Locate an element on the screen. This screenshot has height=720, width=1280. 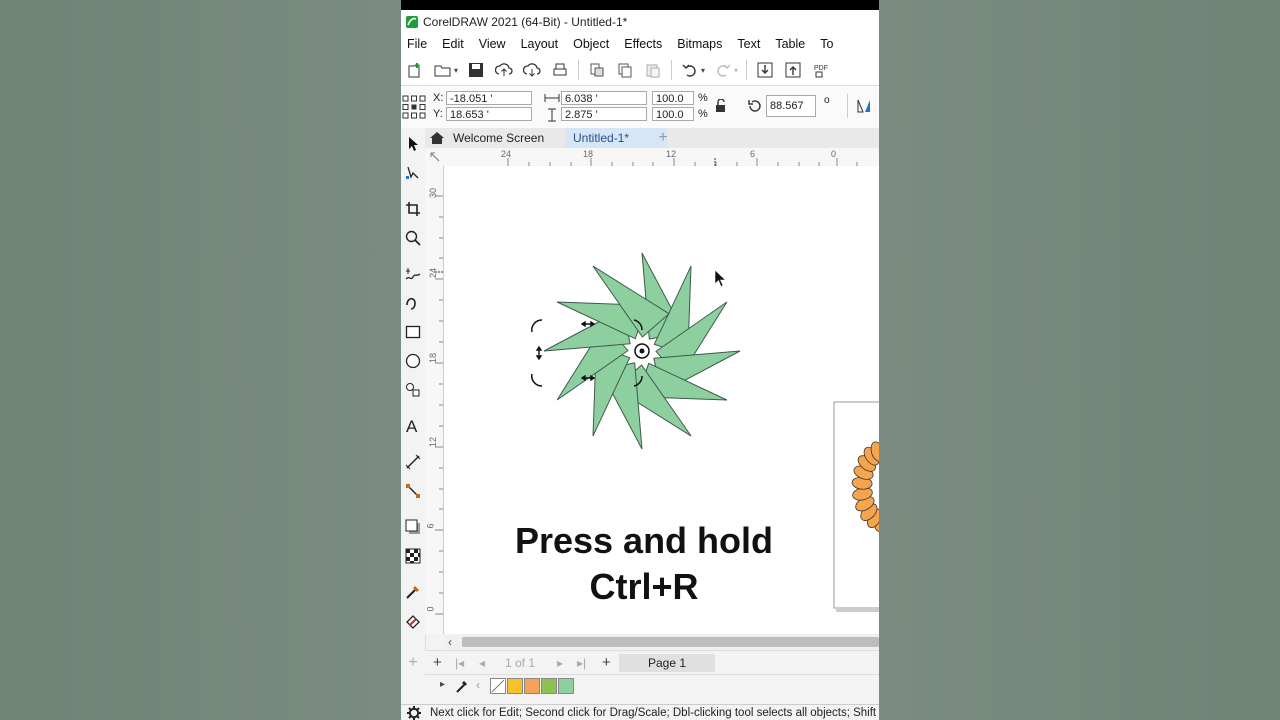
cloud-download-icon is located at coordinates (532, 70).